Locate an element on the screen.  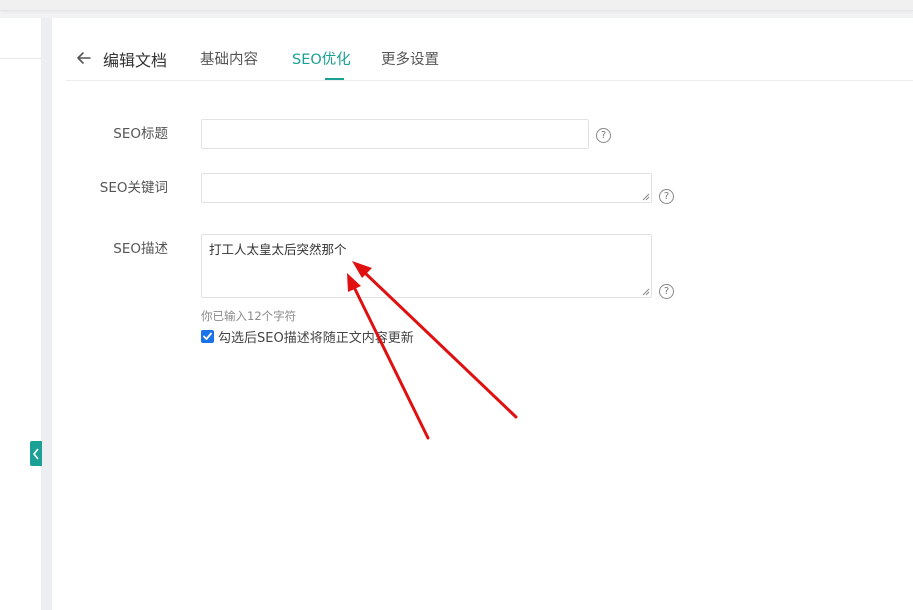
back-button is located at coordinates (84, 58).